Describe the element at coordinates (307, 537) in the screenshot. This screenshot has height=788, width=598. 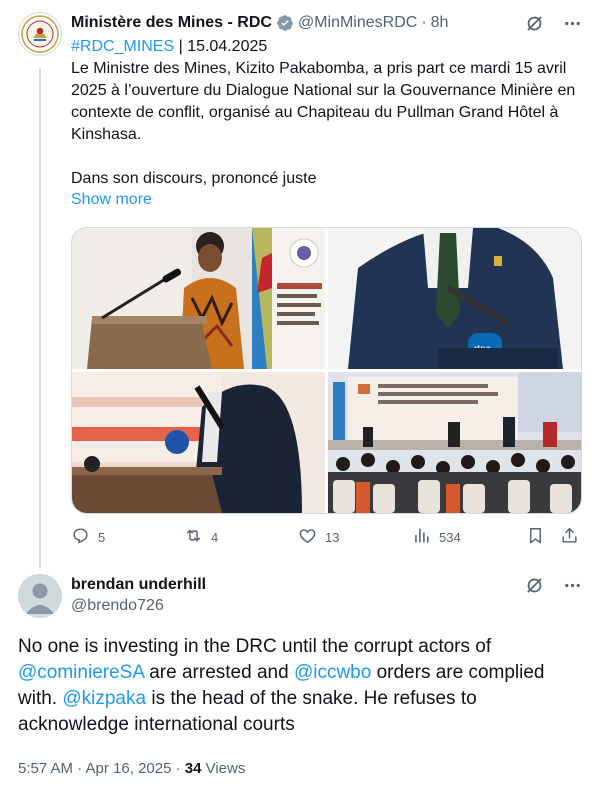
I see `like-icon` at that location.